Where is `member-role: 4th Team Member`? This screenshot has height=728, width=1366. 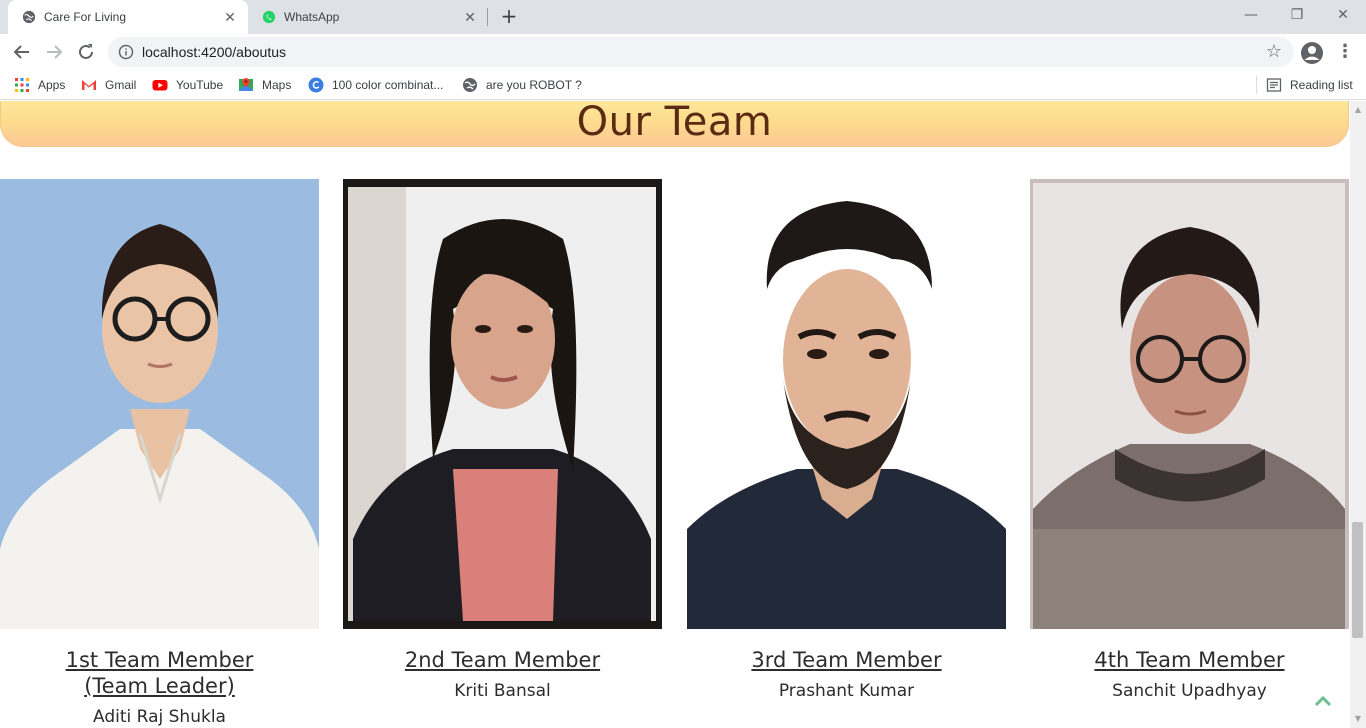 member-role: 4th Team Member is located at coordinates (1189, 660).